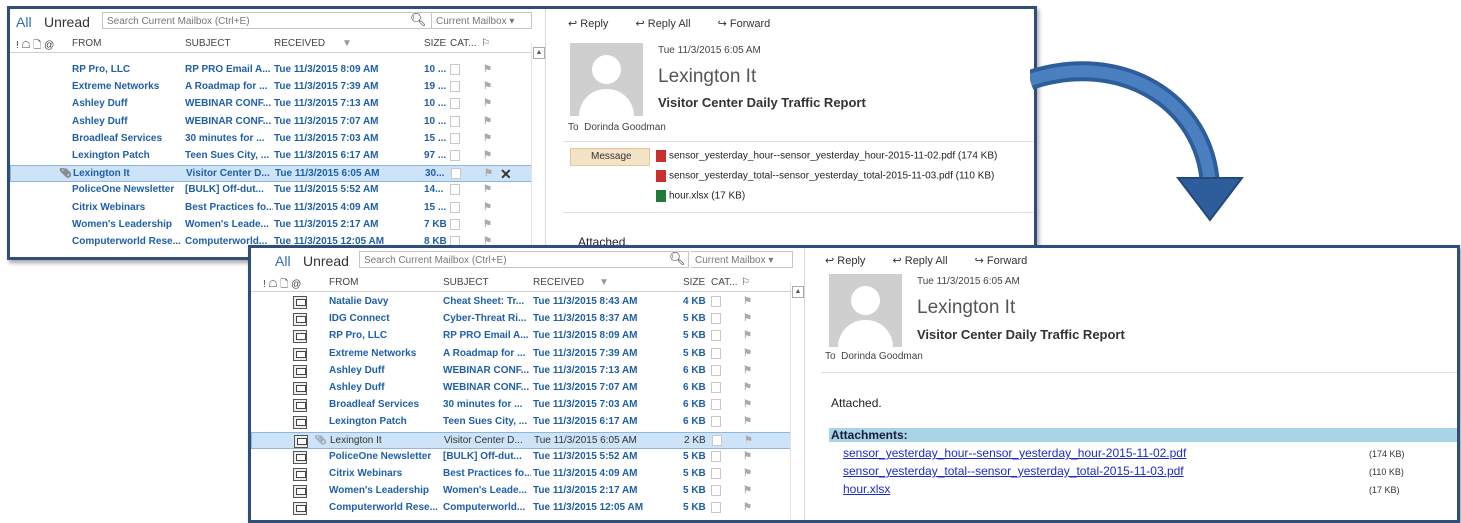 The height and width of the screenshot is (523, 1461). I want to click on attachment-xlsx: hour.xlsx (17 KB), so click(700, 196).